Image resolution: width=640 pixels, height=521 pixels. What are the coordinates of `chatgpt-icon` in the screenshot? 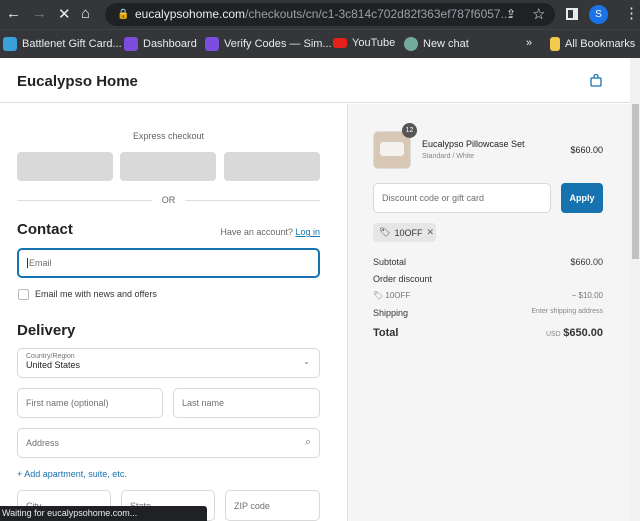 It's located at (411, 44).